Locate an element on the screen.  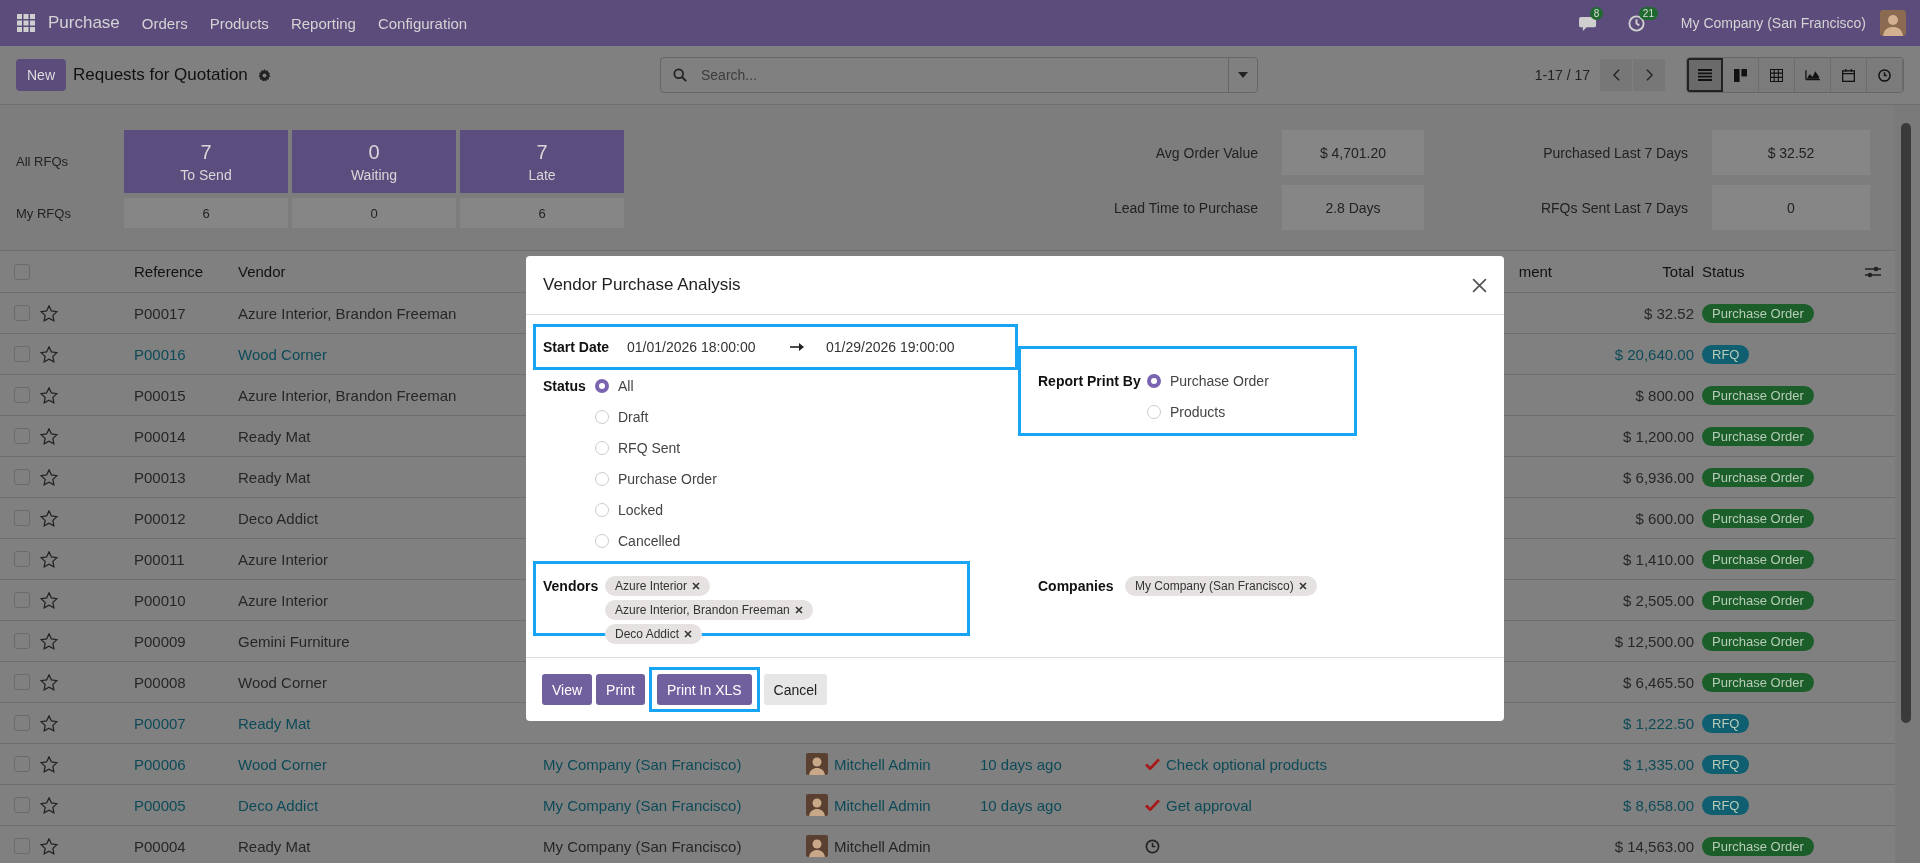
vendor-tag: Deco Addict is located at coordinates (654, 634).